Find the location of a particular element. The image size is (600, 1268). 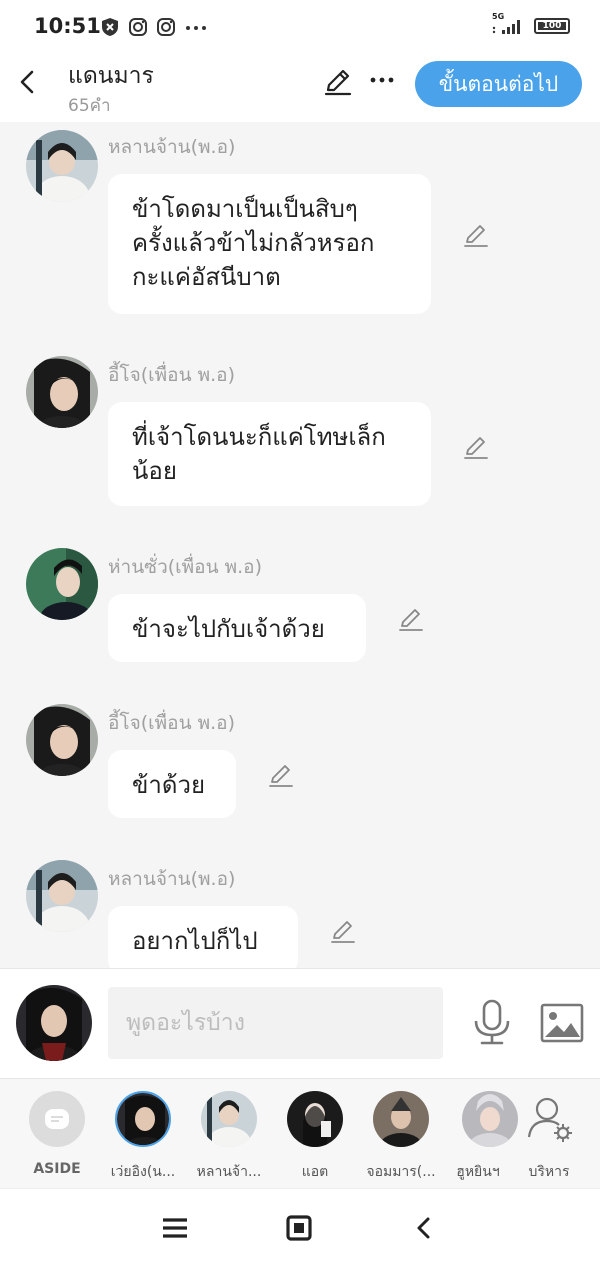

next-step-button: ขั้นตอนต่อไป is located at coordinates (498, 84).